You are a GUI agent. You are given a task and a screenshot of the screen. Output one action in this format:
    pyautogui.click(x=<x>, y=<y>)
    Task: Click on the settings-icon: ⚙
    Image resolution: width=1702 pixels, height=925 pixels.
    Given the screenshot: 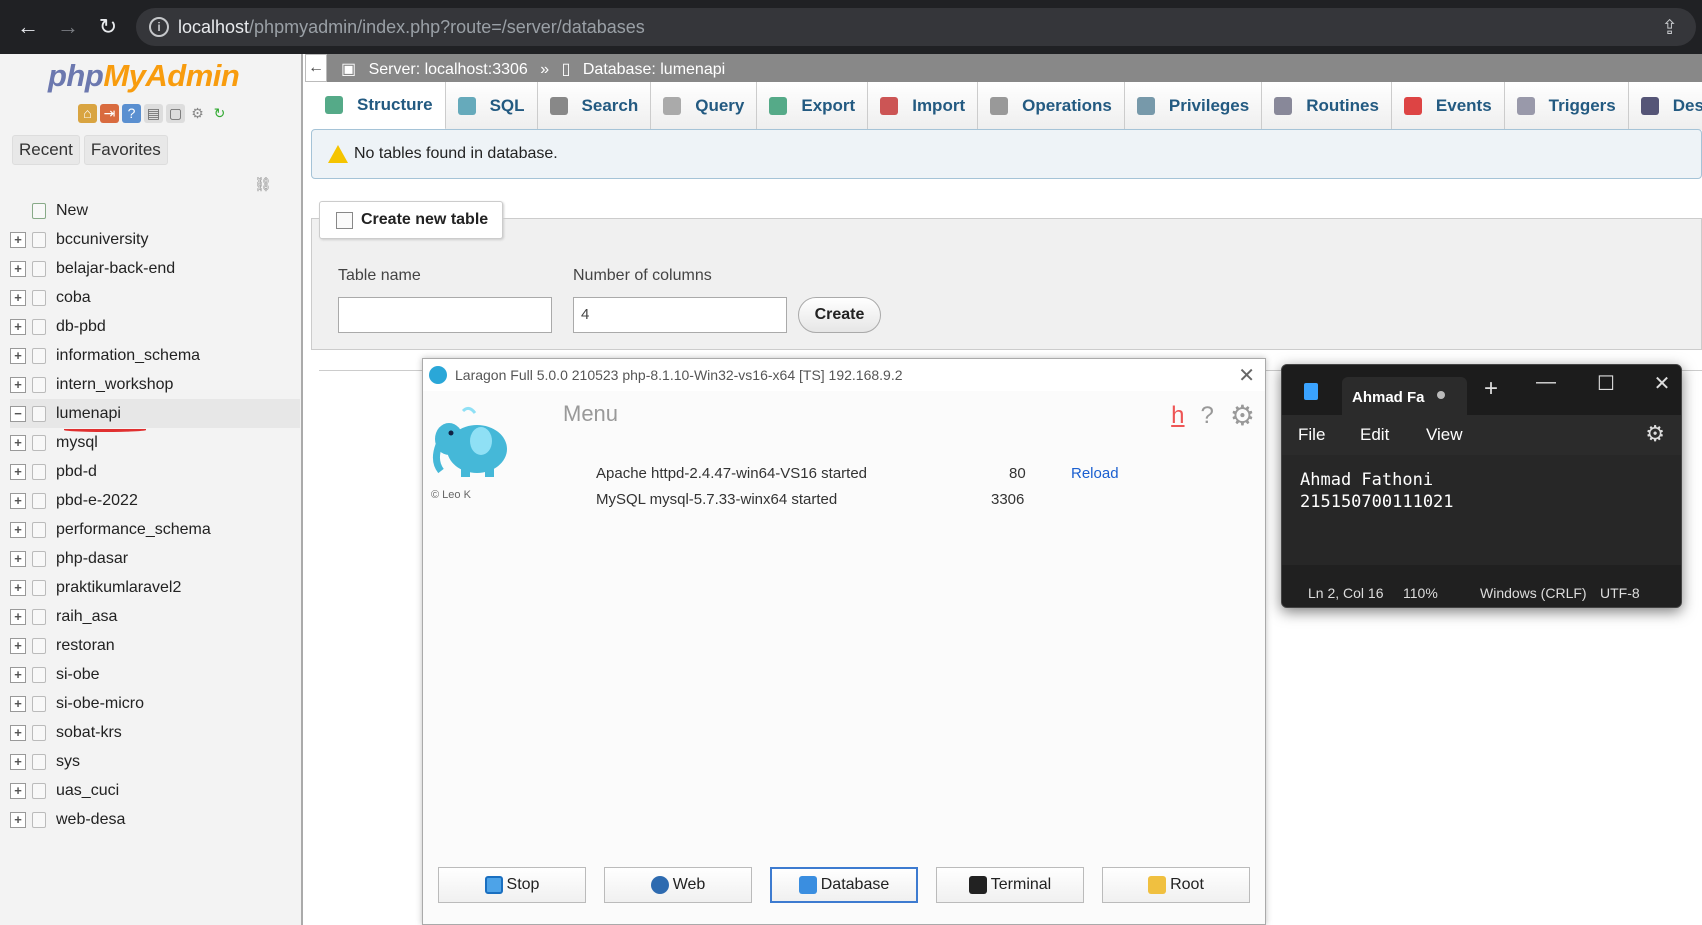 What is the action you would take?
    pyautogui.click(x=197, y=113)
    